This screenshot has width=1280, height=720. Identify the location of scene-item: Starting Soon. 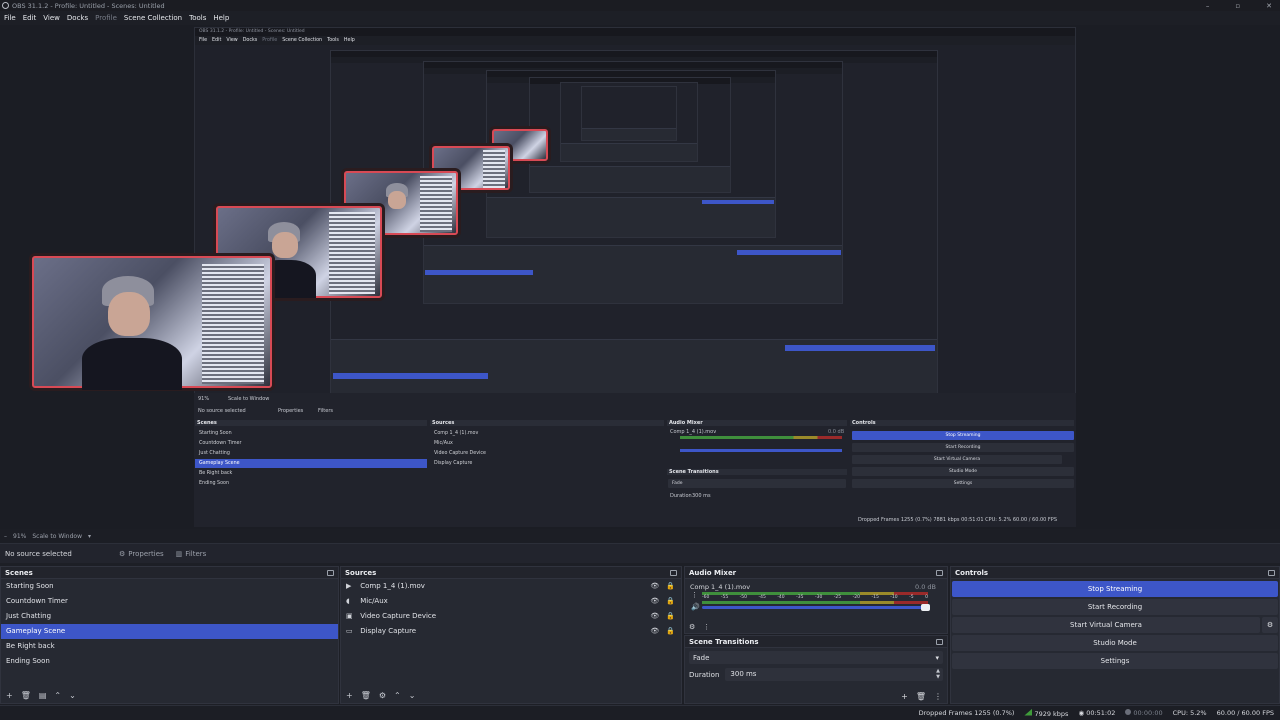
(169, 586).